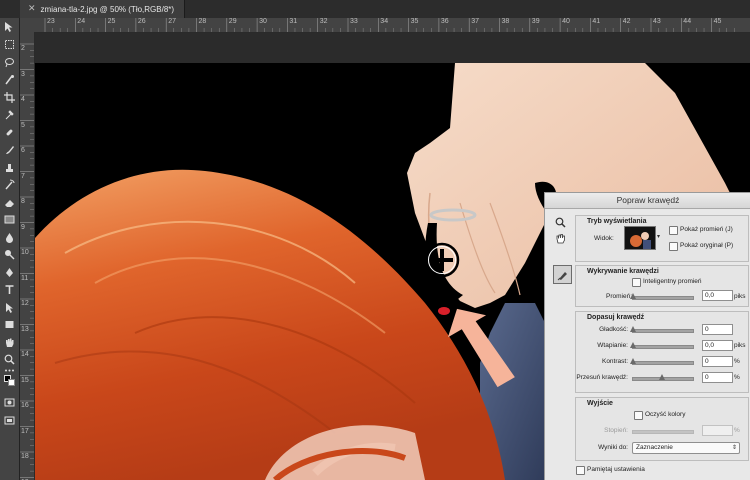 This screenshot has height=480, width=750. Describe the element at coordinates (107, 9) in the screenshot. I see `document-tab-title: zmiana-tla-2.jpg @ 50% (Tło,RGB/8*)` at that location.